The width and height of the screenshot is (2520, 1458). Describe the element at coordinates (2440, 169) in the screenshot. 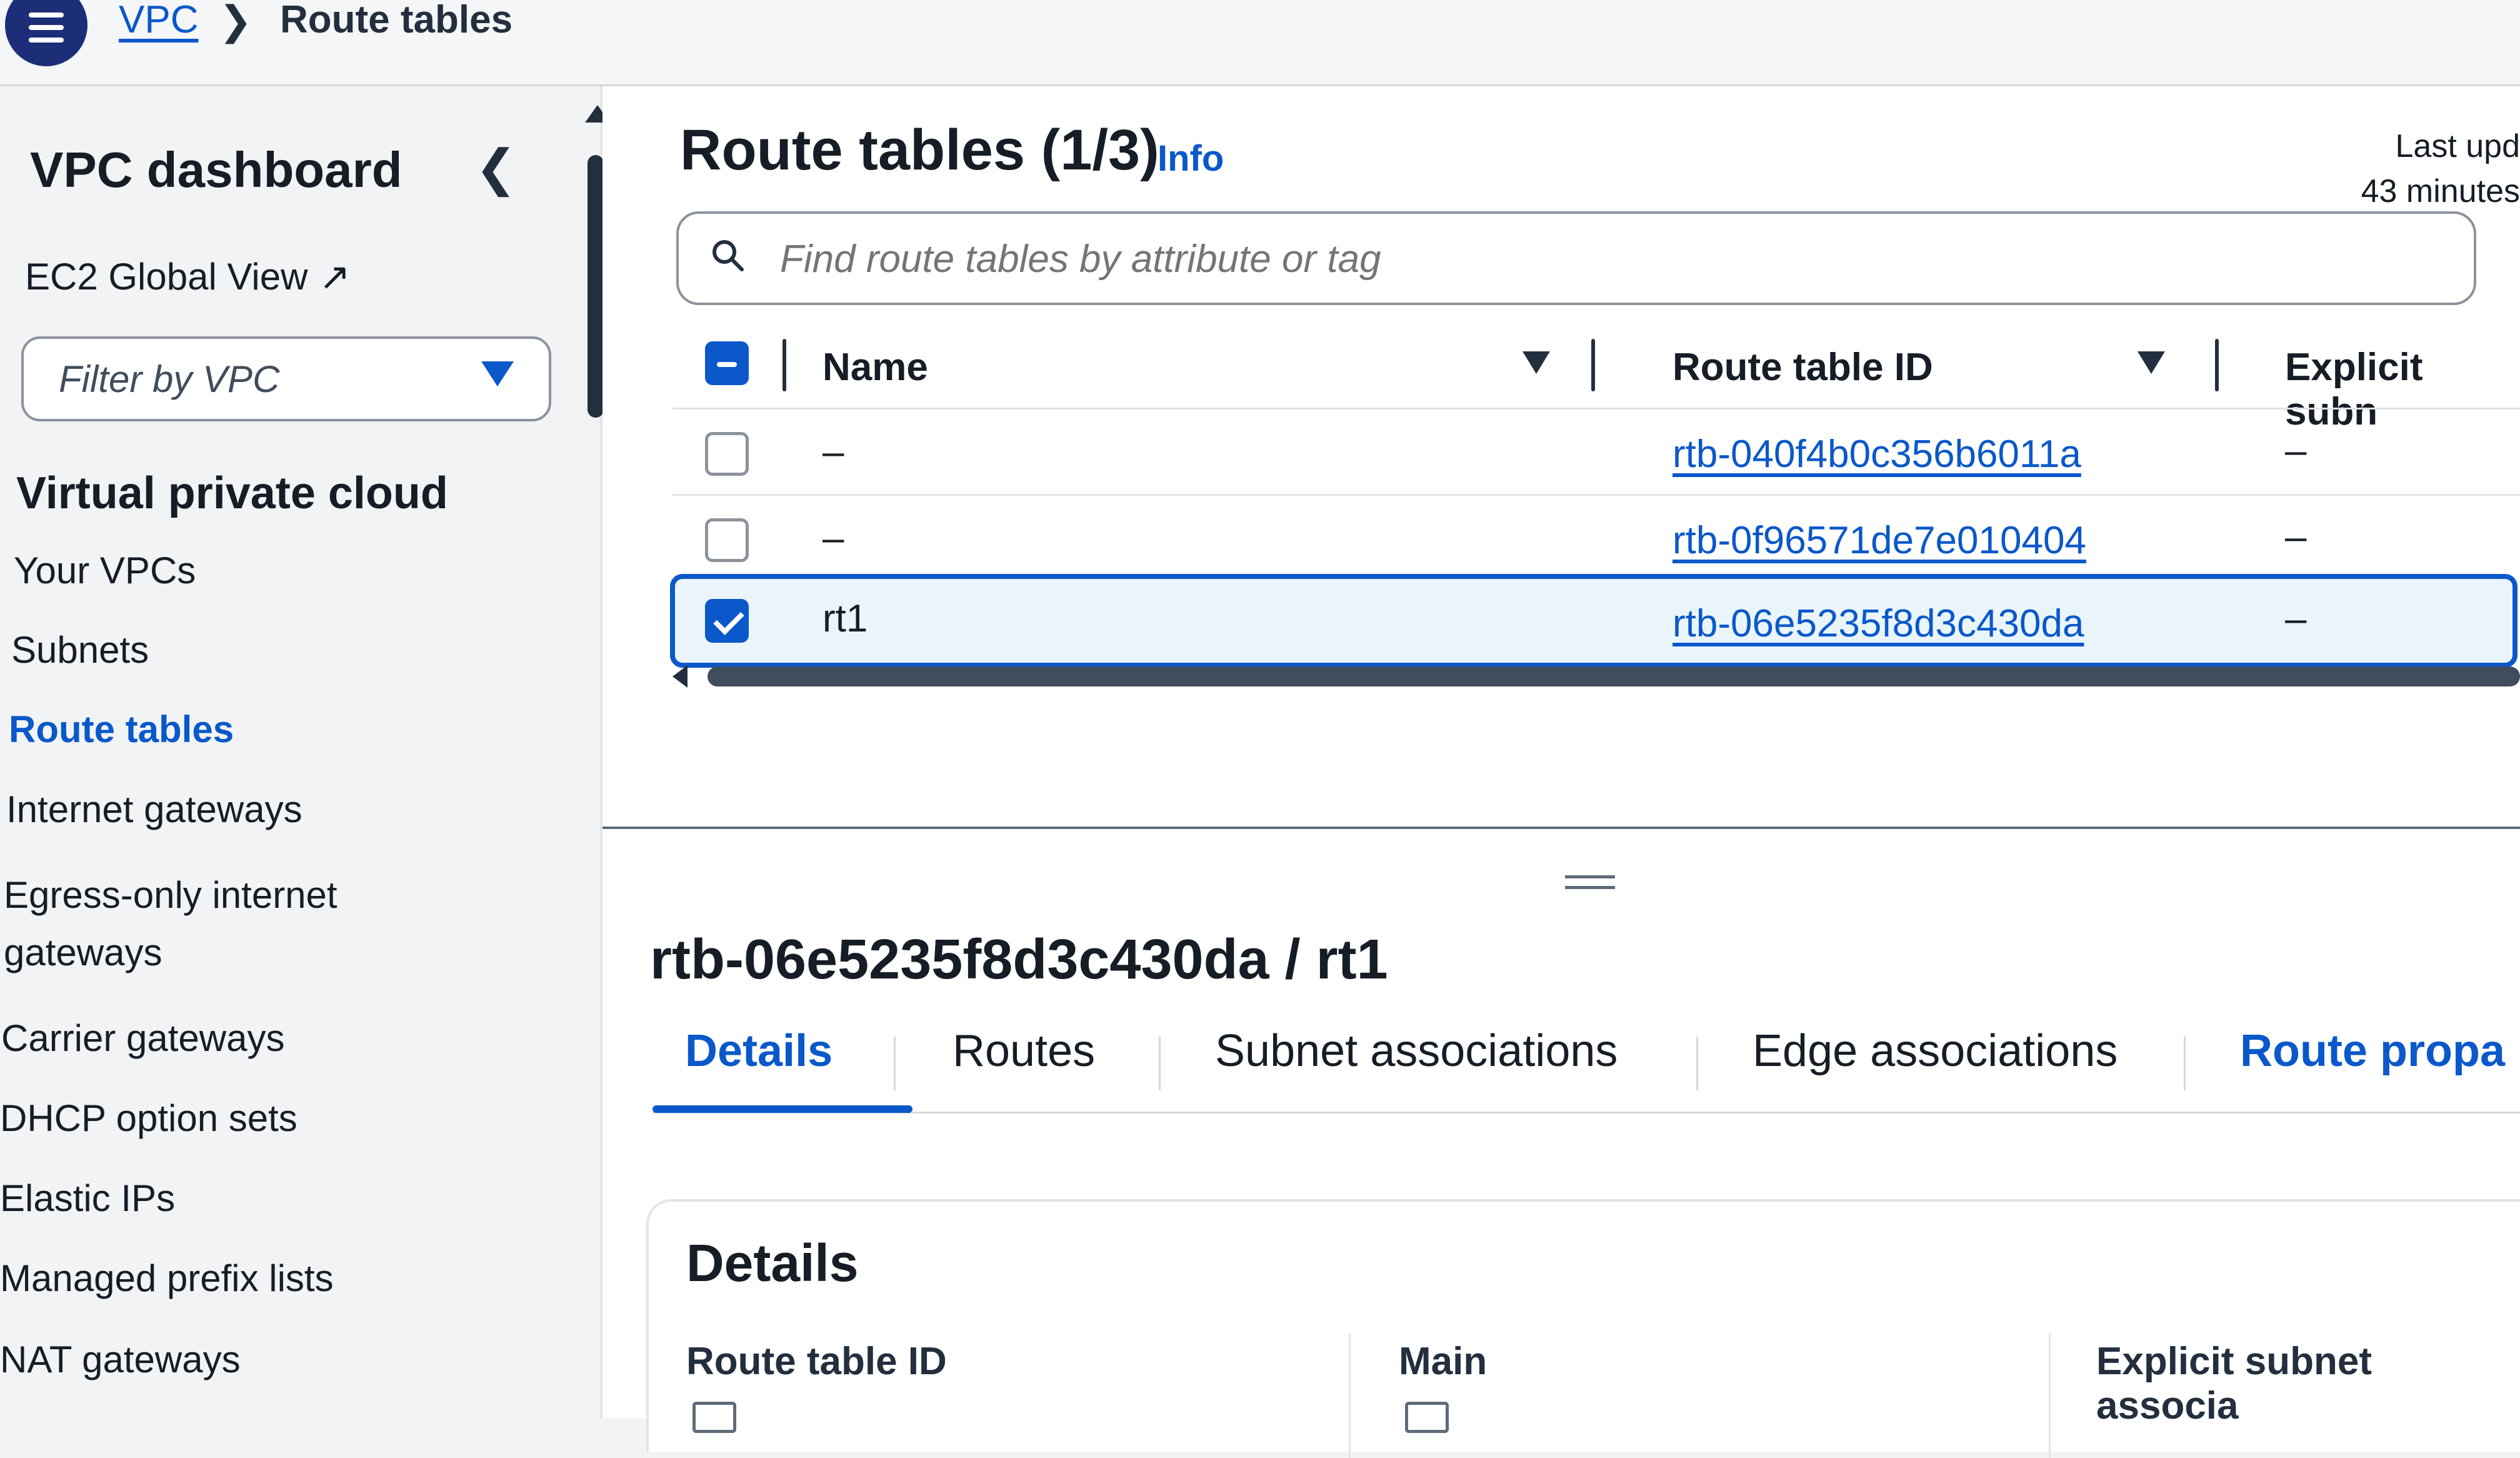

I see `last-updated-text: Last upd 43 minutes` at that location.